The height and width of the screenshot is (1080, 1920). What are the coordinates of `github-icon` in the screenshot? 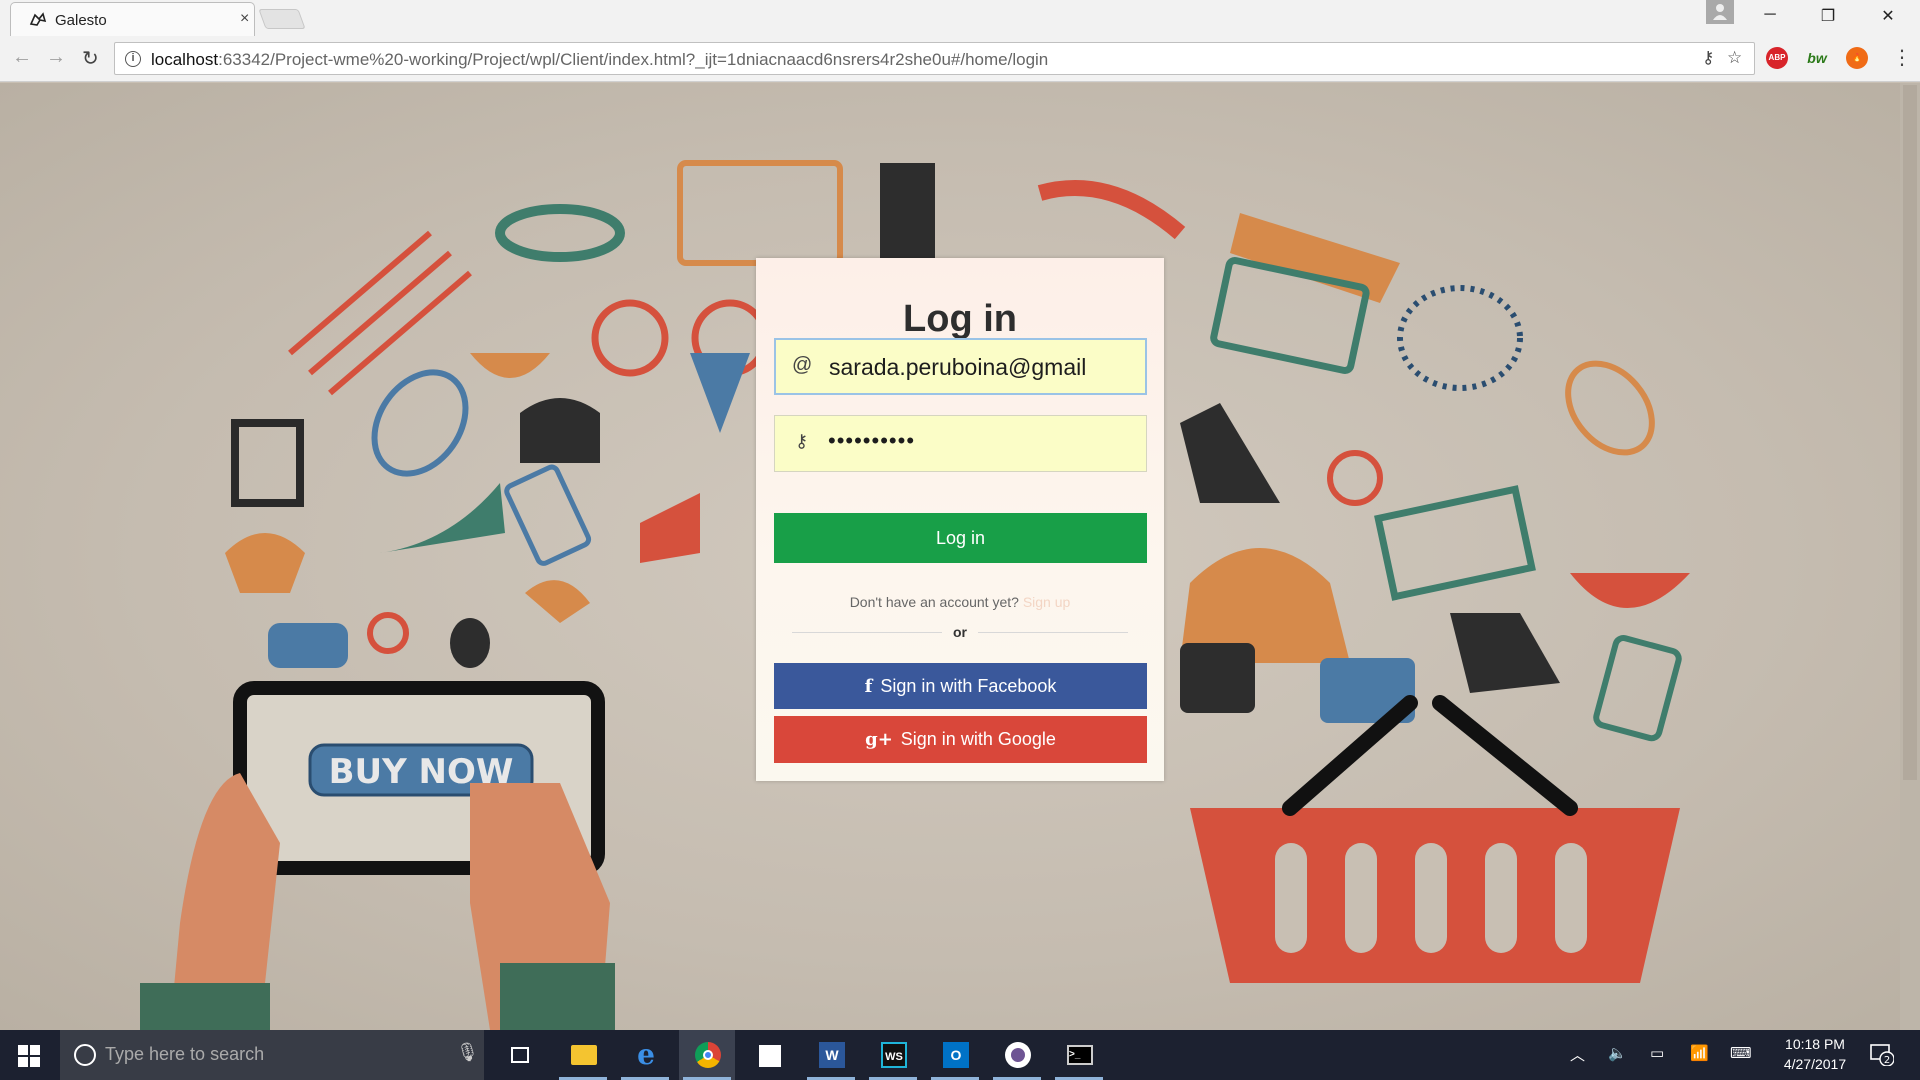 It's located at (1018, 1055).